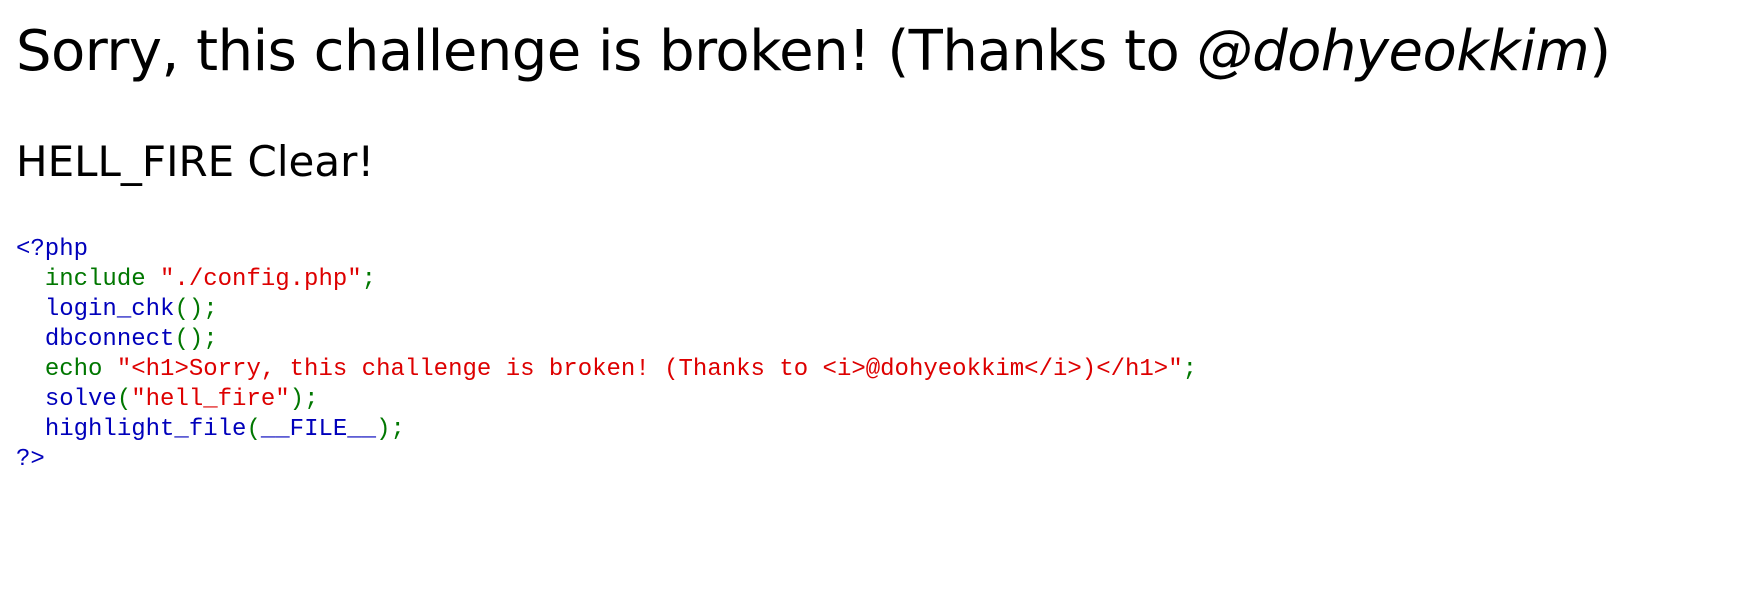  What do you see at coordinates (304, 399) in the screenshot?
I see `solve-close: );` at bounding box center [304, 399].